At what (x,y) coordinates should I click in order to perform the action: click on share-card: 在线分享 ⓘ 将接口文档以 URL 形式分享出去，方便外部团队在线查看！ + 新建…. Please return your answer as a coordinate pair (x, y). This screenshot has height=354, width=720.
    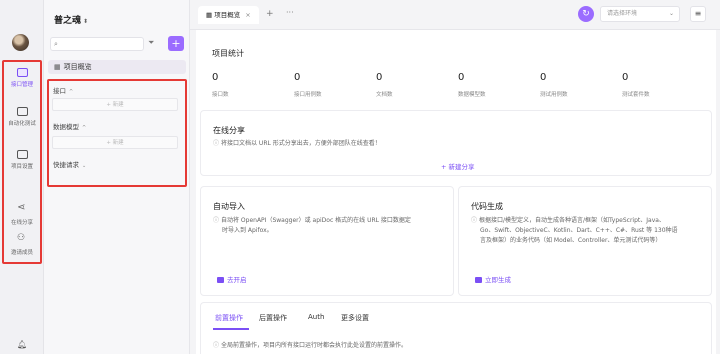
    Looking at the image, I should click on (456, 143).